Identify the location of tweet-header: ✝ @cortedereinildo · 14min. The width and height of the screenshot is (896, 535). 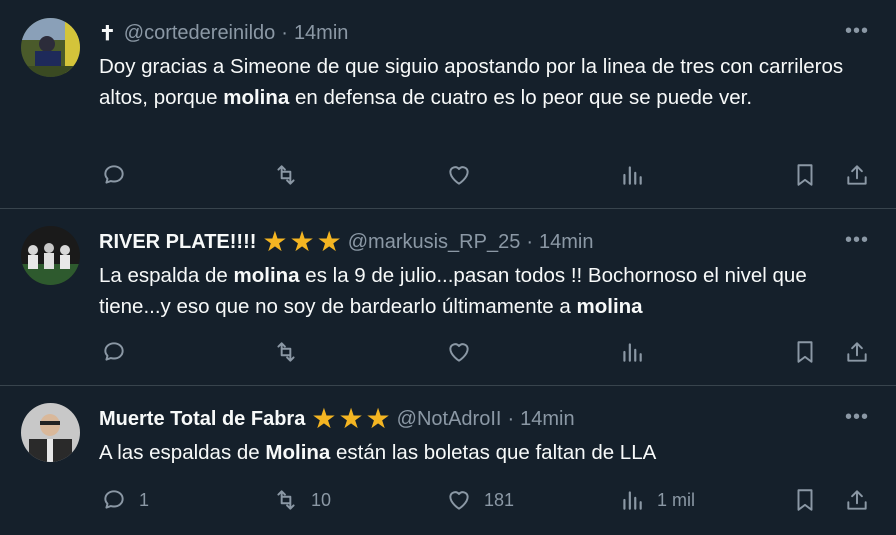
(223, 33).